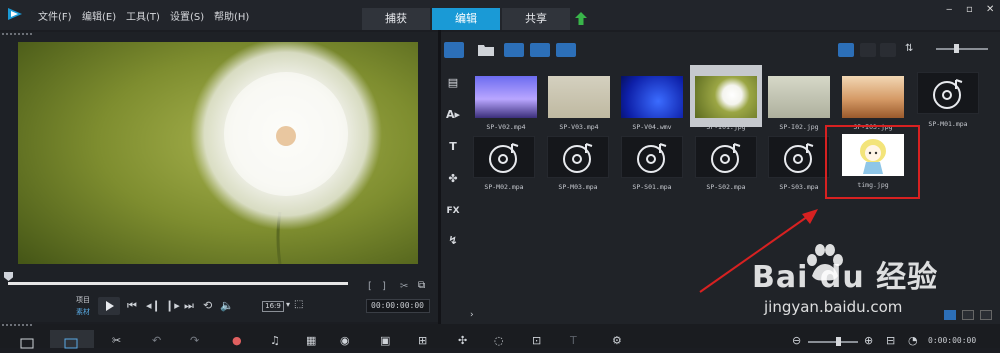 The image size is (1000, 353). What do you see at coordinates (396, 19) in the screenshot?
I see `tab-capture: 捕获` at bounding box center [396, 19].